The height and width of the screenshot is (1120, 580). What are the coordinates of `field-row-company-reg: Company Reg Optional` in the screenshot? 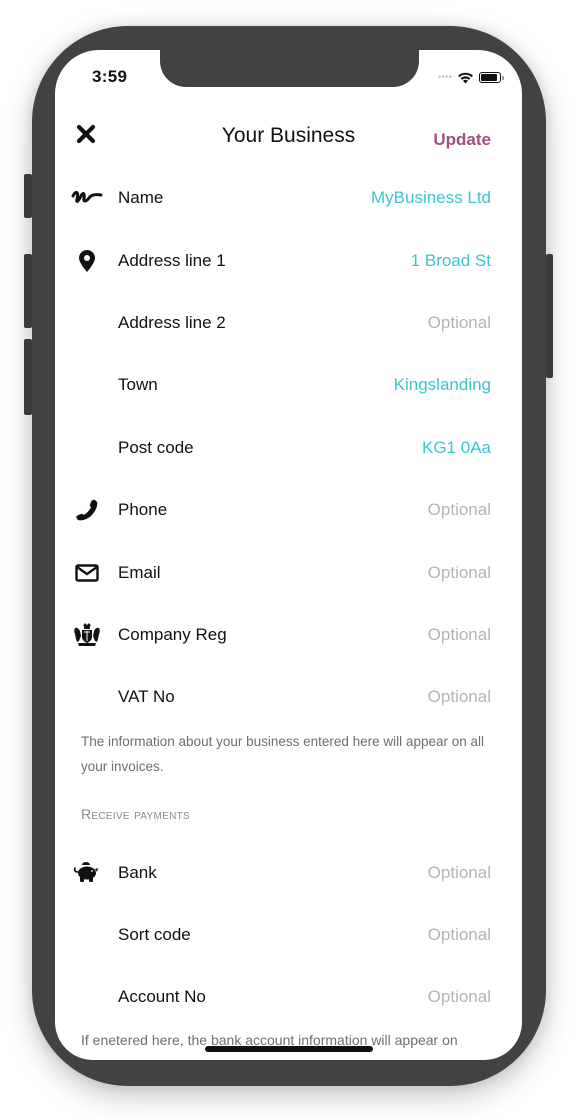 It's located at (288, 635).